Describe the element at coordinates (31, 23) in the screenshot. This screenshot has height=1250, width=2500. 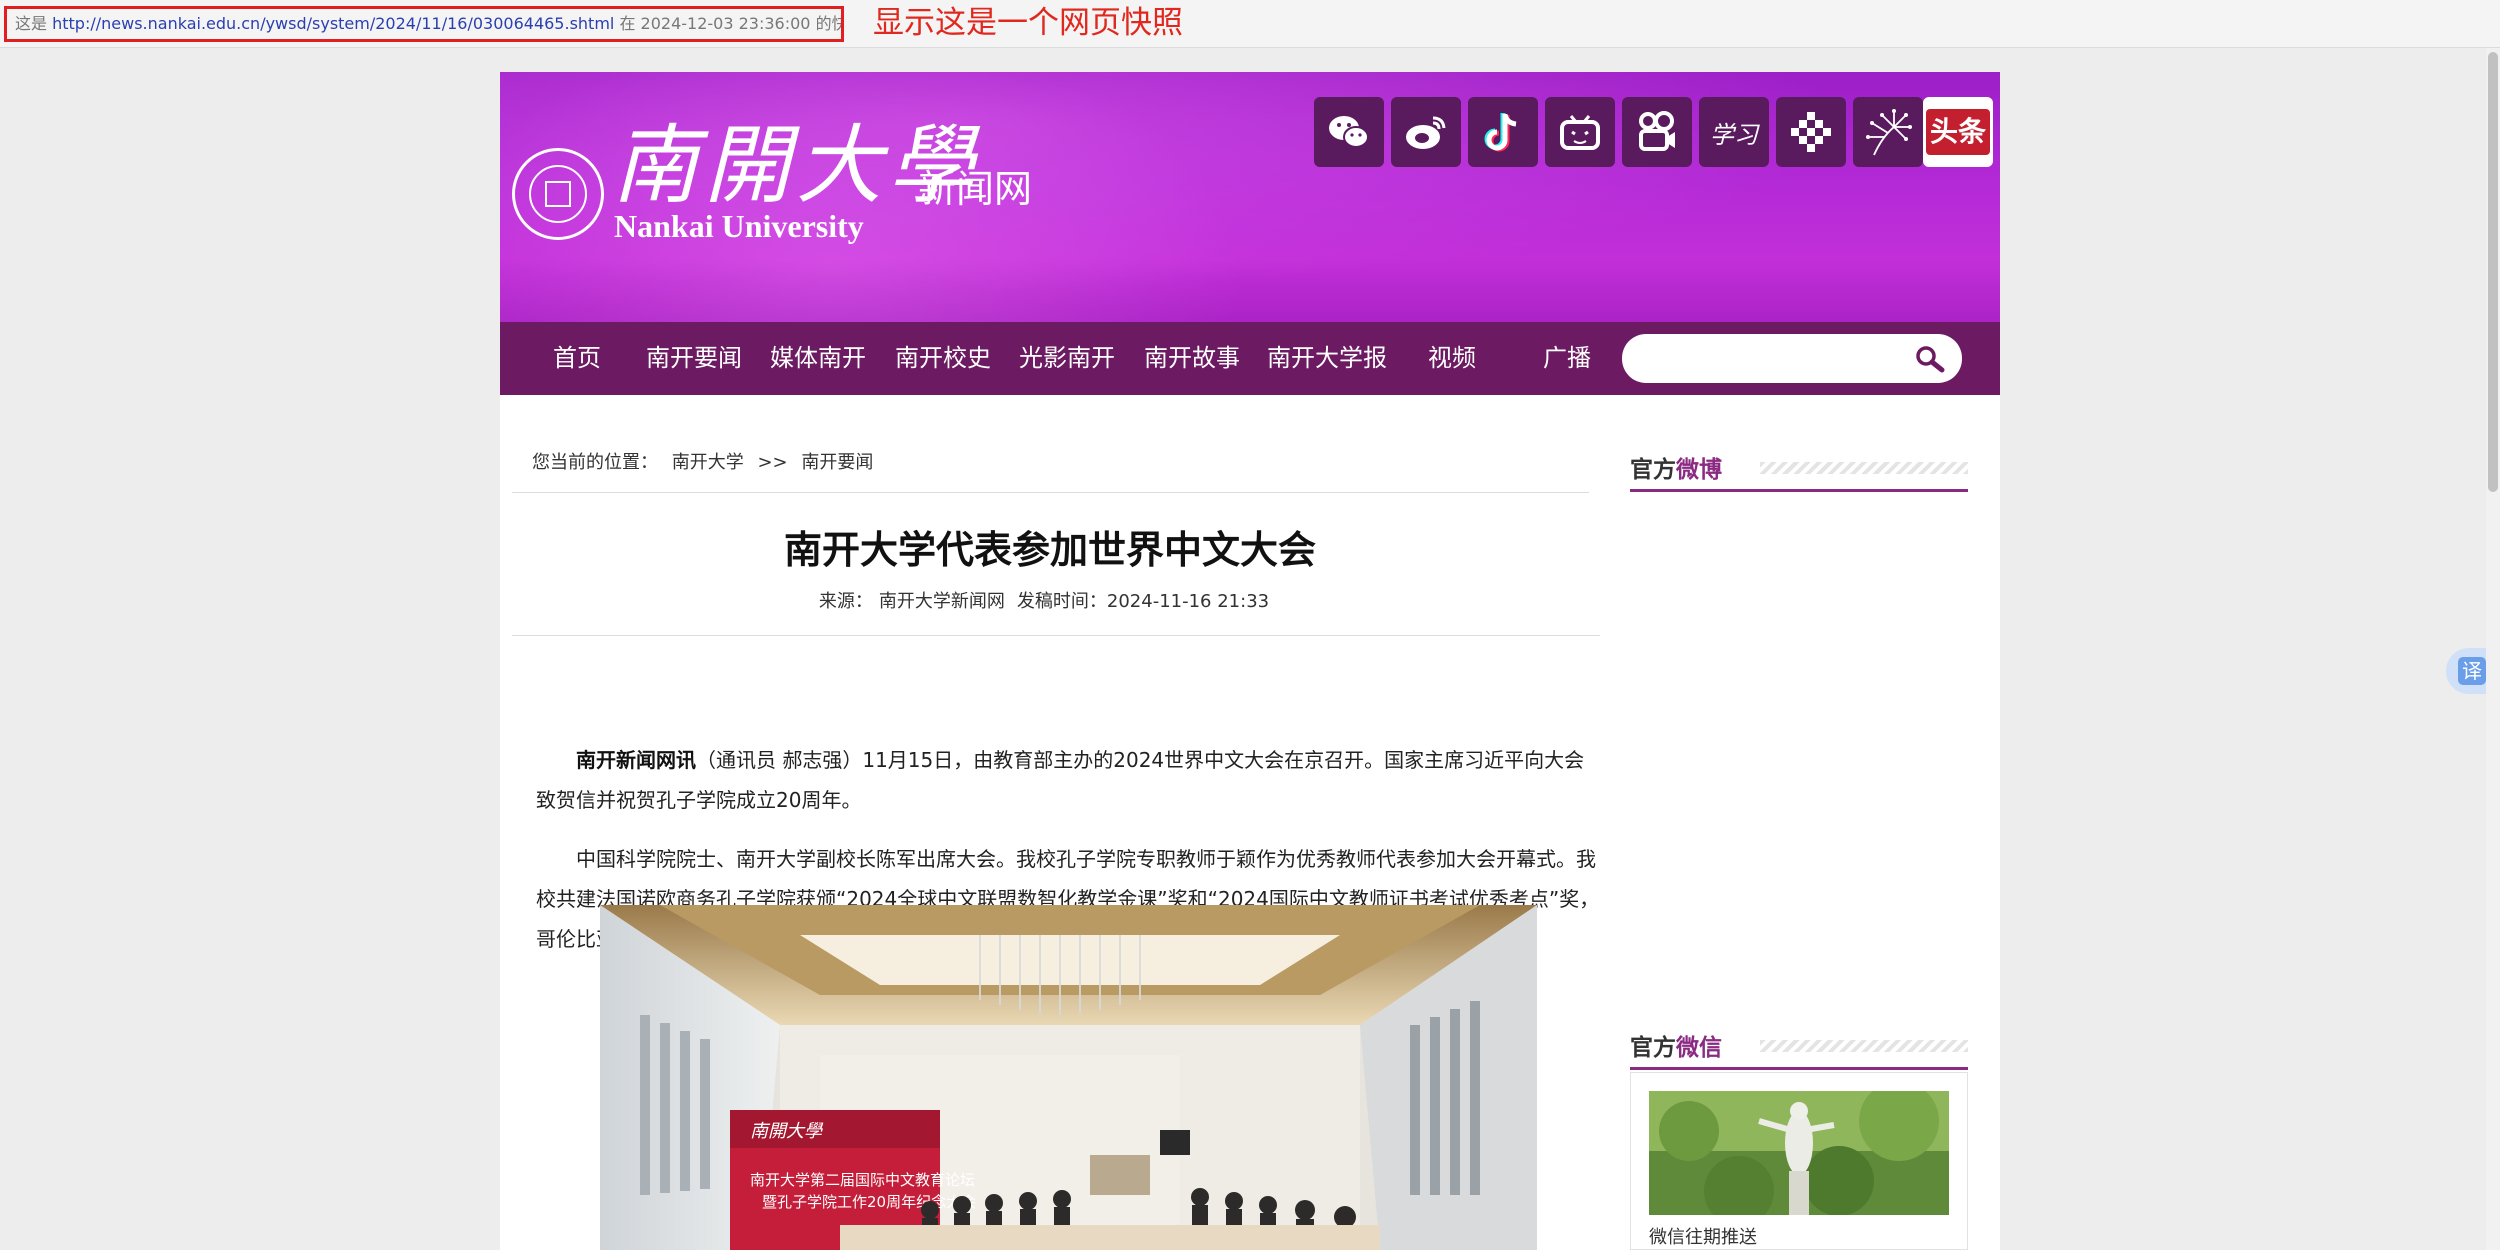
I see `snapshot-prefix: 这是` at that location.